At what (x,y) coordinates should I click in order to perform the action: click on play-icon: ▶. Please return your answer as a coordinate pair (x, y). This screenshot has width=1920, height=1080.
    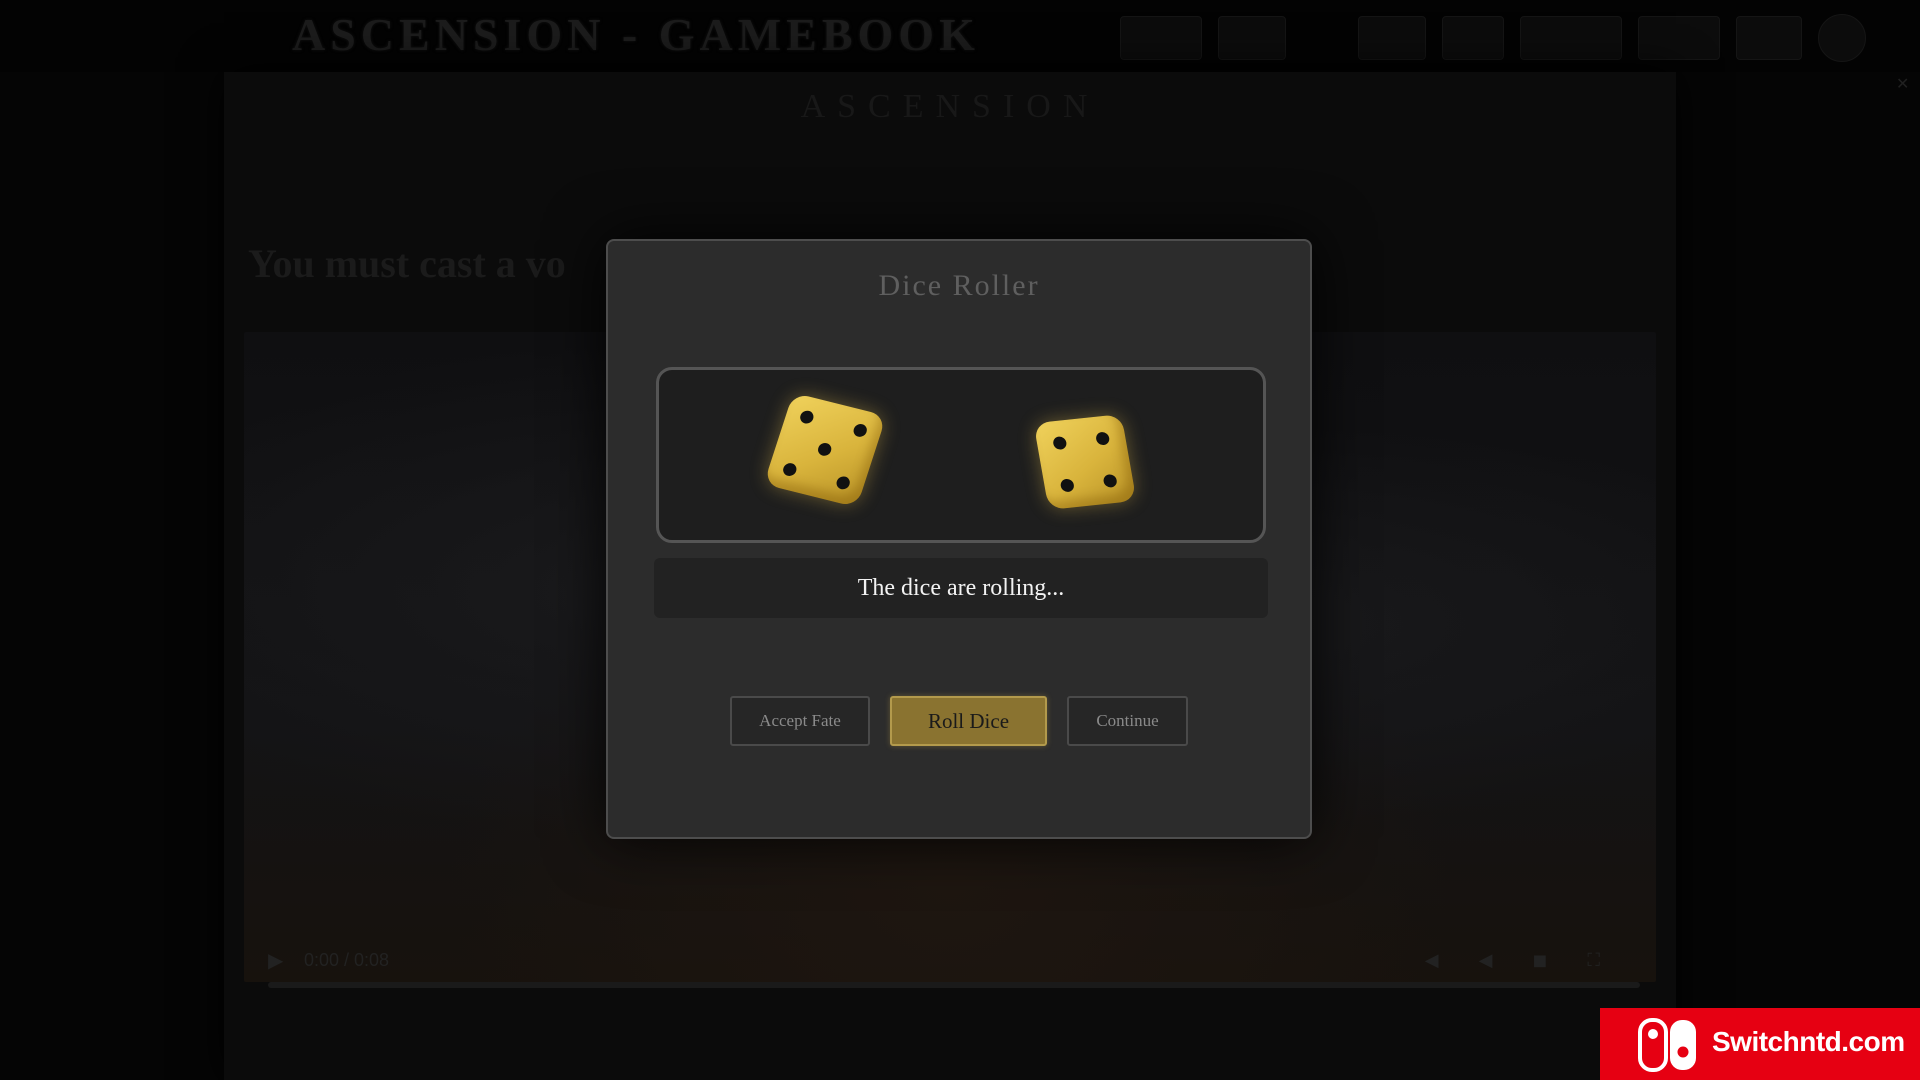
    Looking at the image, I should click on (275, 960).